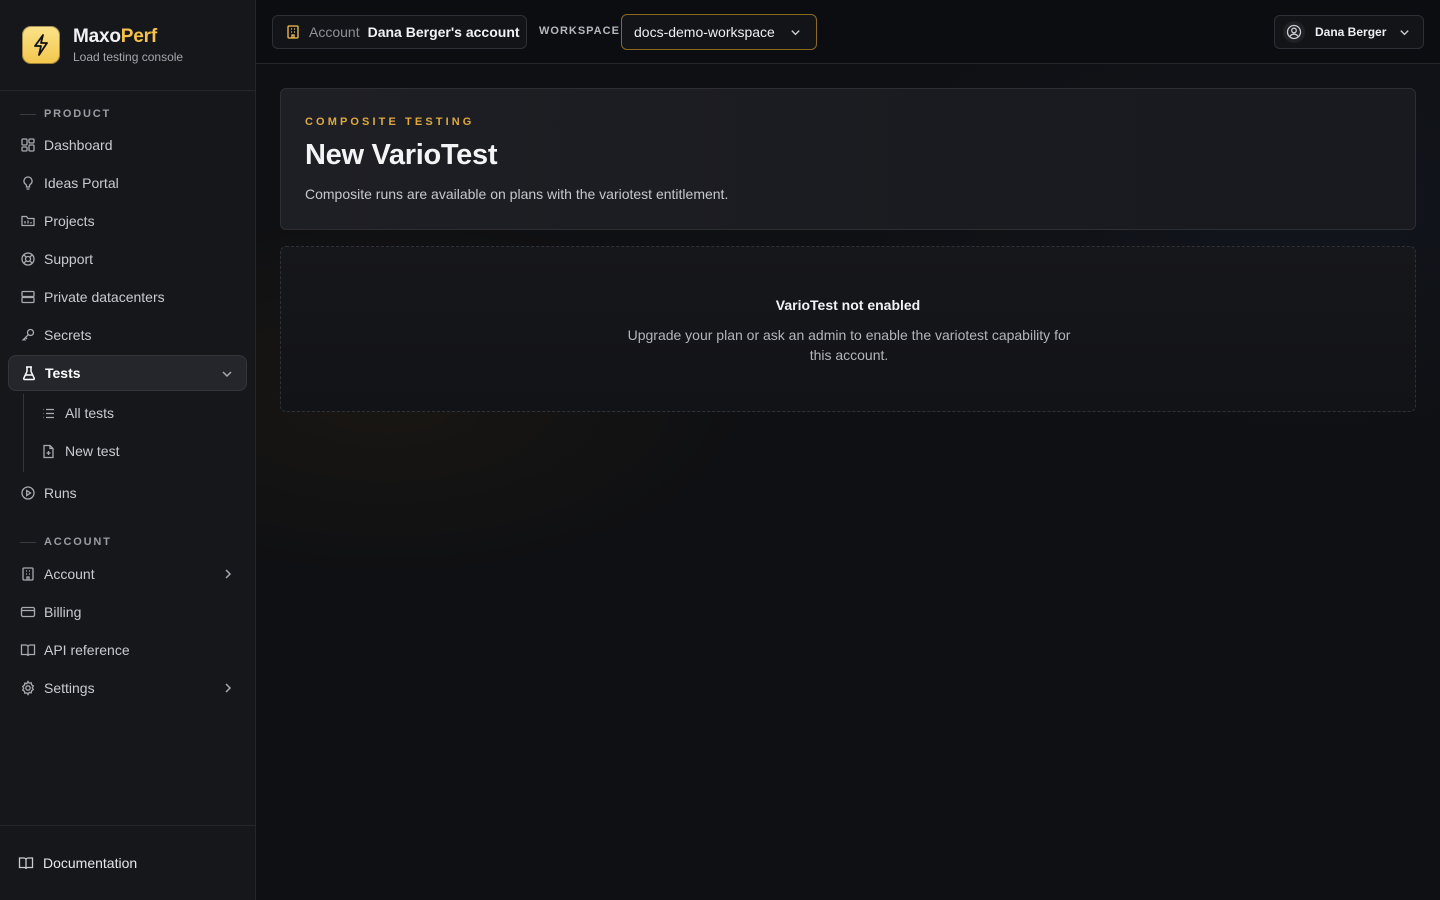 This screenshot has height=900, width=1440. I want to click on user-menu-button: Dana Berger, so click(1349, 32).